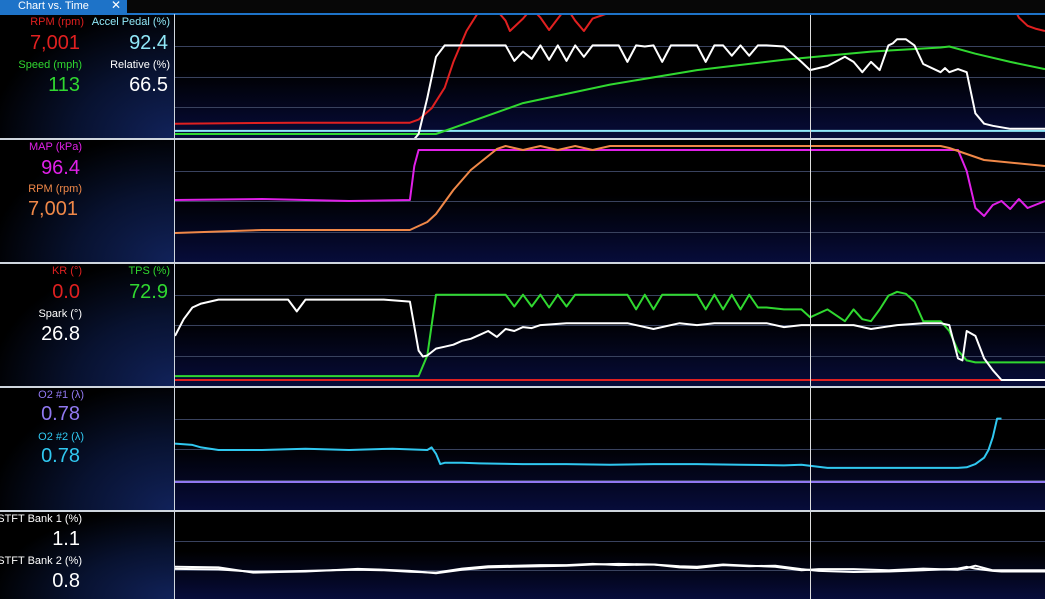 The image size is (1045, 599). Describe the element at coordinates (174, 306) in the screenshot. I see `legend-divider` at that location.